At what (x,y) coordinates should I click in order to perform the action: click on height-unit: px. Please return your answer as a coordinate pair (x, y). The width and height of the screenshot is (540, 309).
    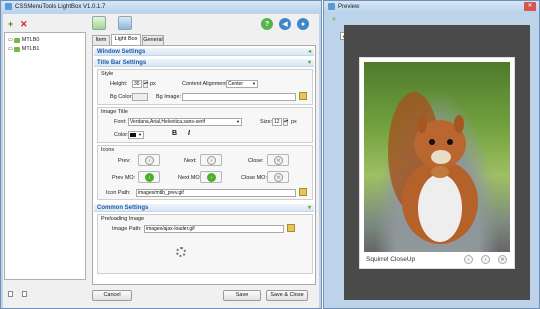
    Looking at the image, I should click on (153, 84).